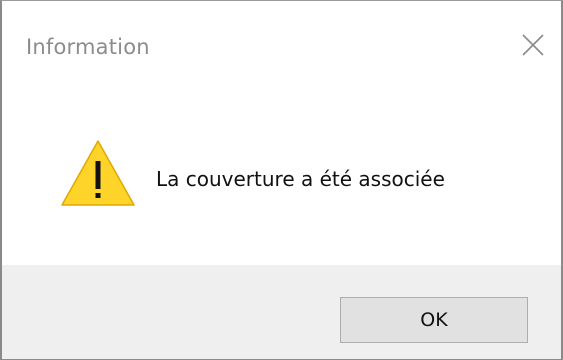  I want to click on close-icon, so click(533, 45).